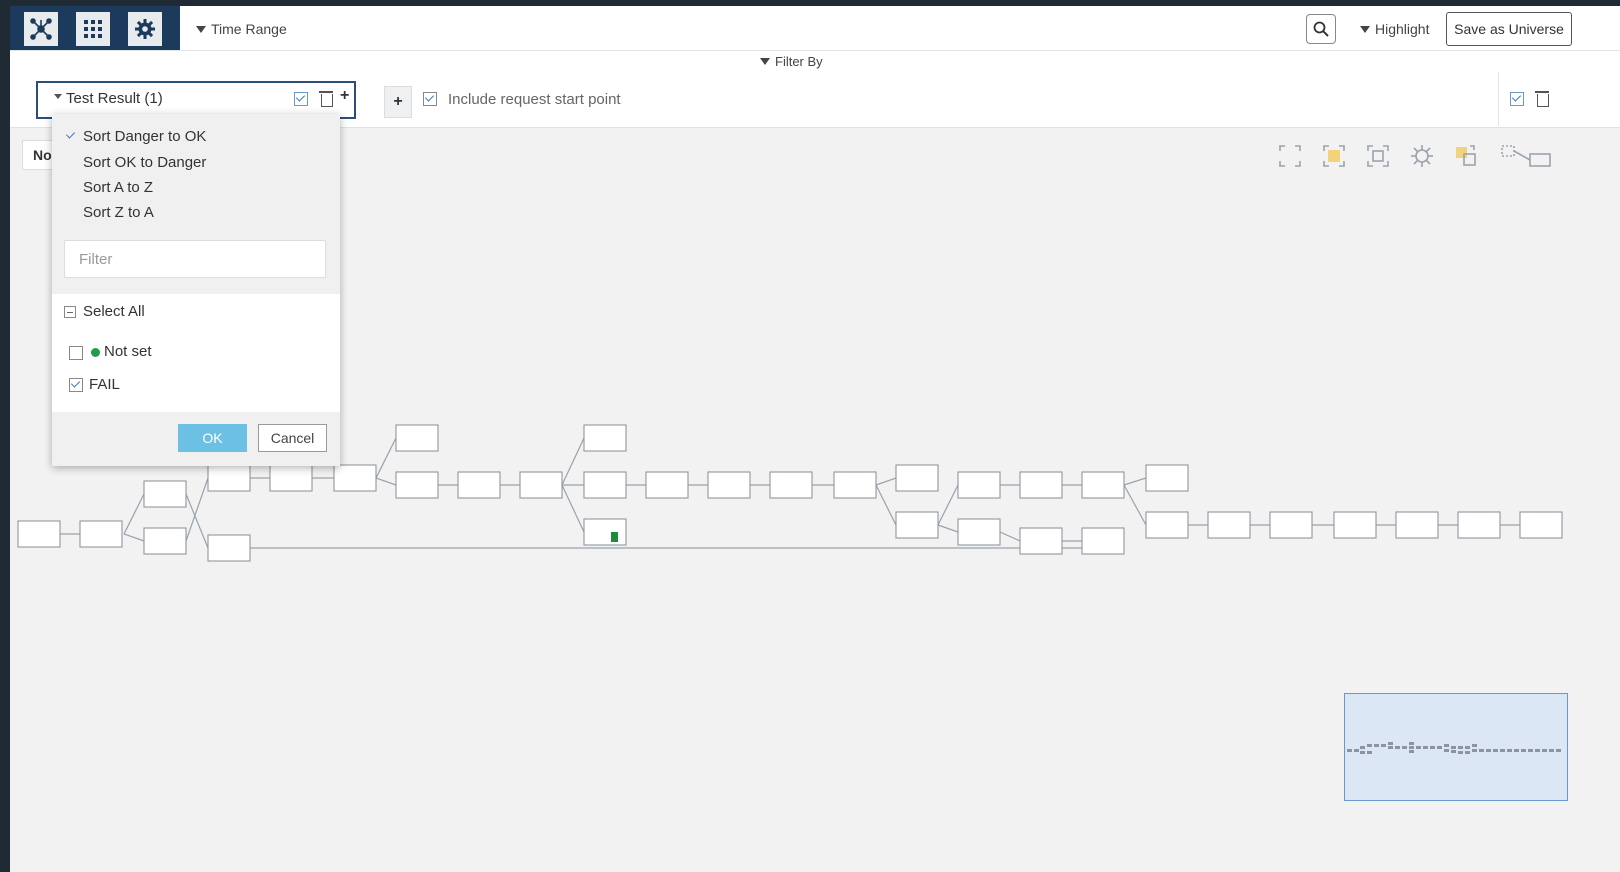 This screenshot has width=1620, height=872. I want to click on not-set-checkbox, so click(76, 353).